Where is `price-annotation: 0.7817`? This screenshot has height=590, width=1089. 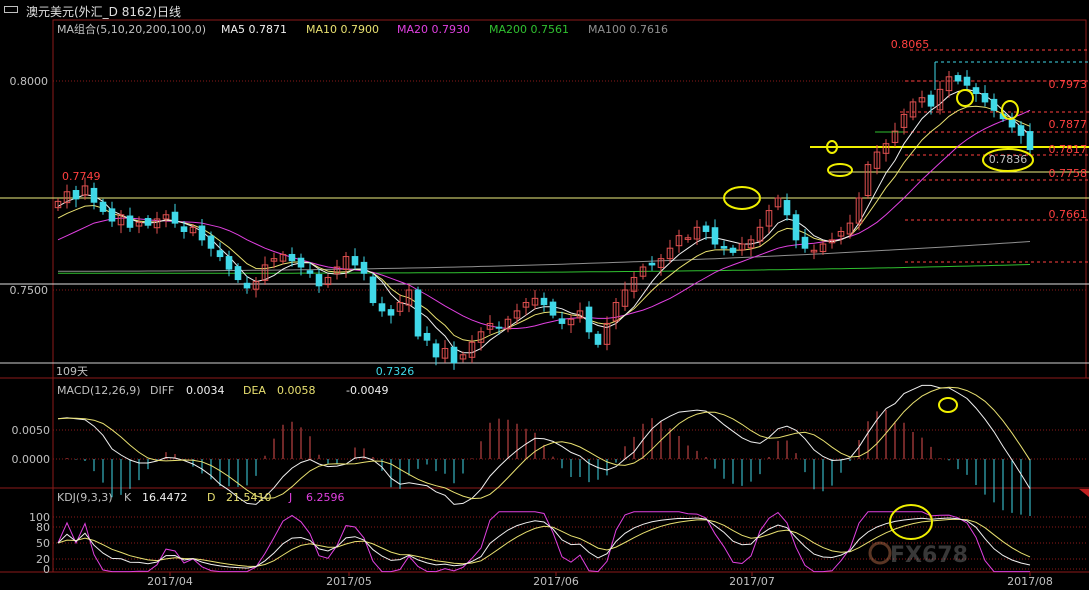
price-annotation: 0.7817 is located at coordinates (1068, 149).